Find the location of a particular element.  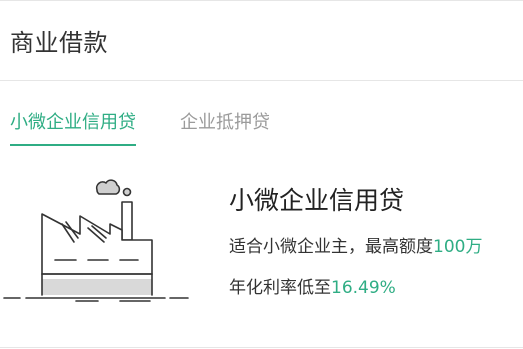

product-title: 小微企业信用贷 is located at coordinates (317, 200).